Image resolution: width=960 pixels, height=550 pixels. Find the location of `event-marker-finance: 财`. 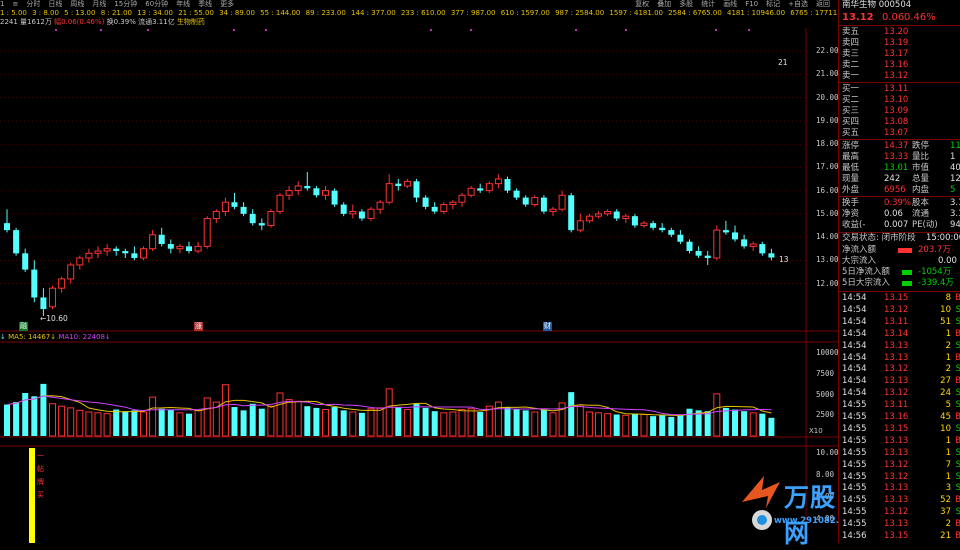

event-marker-finance: 财 is located at coordinates (547, 326).